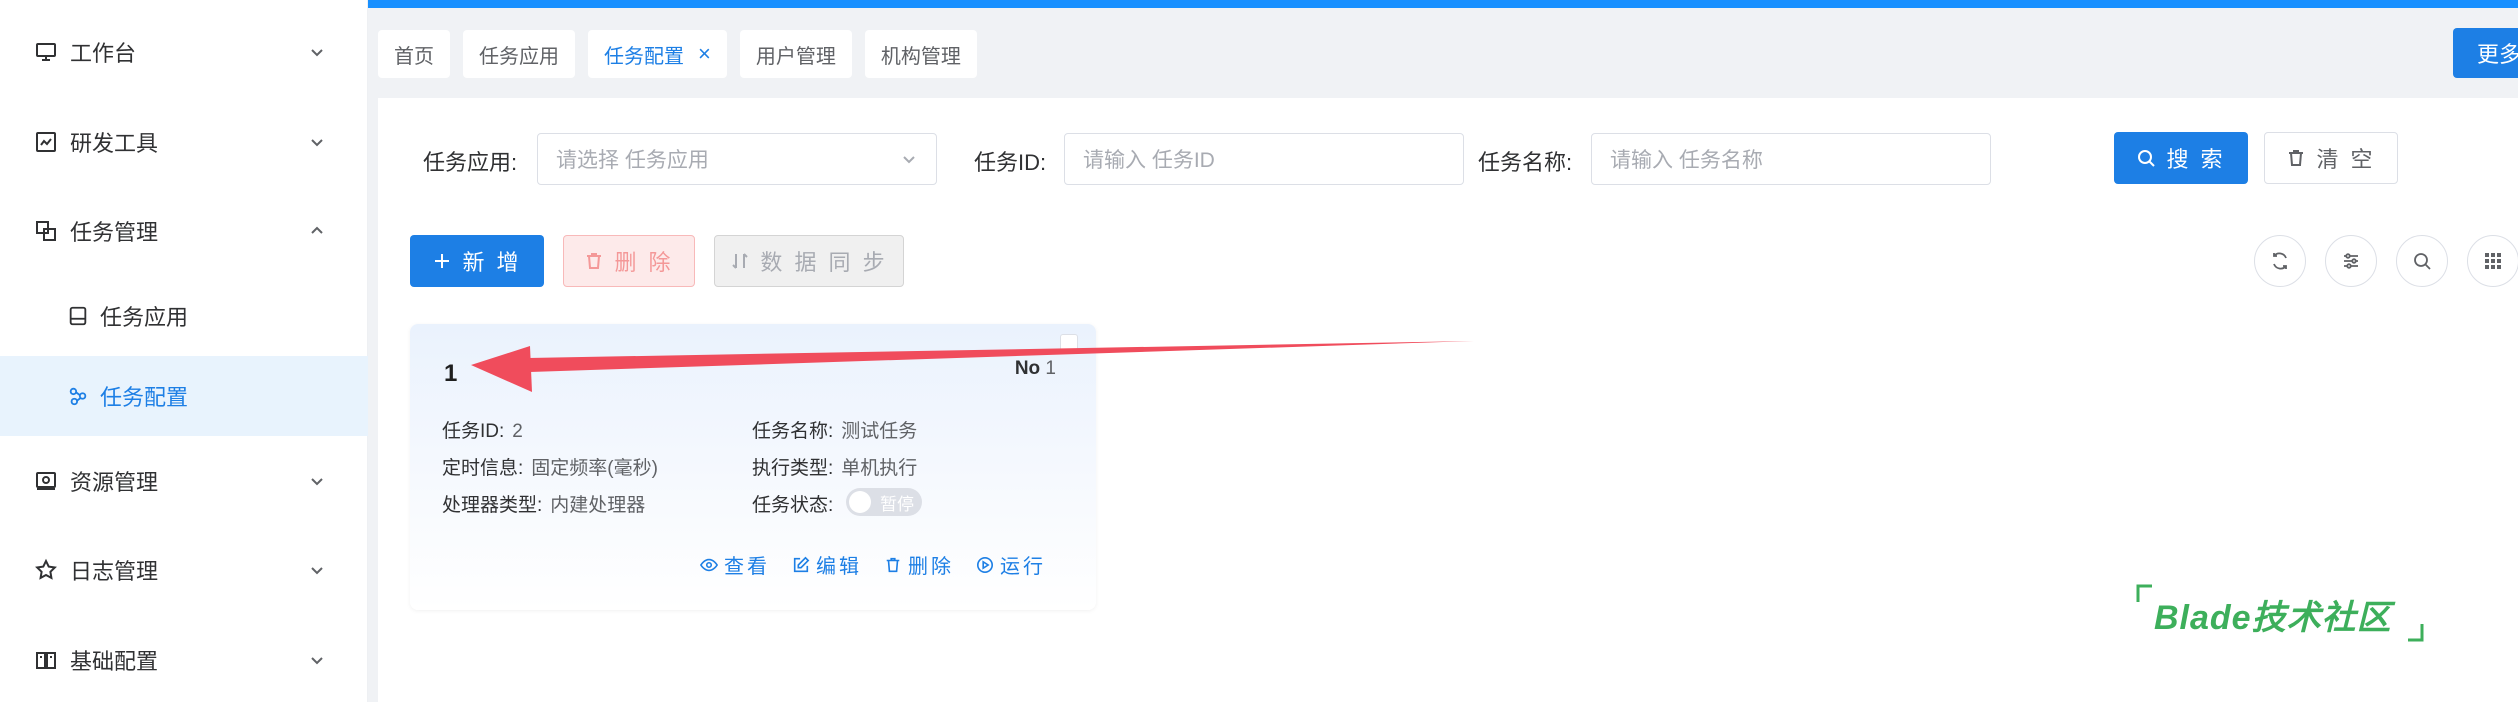 The image size is (2518, 702). What do you see at coordinates (114, 143) in the screenshot?
I see `sidebar-item-label: 研发工具` at bounding box center [114, 143].